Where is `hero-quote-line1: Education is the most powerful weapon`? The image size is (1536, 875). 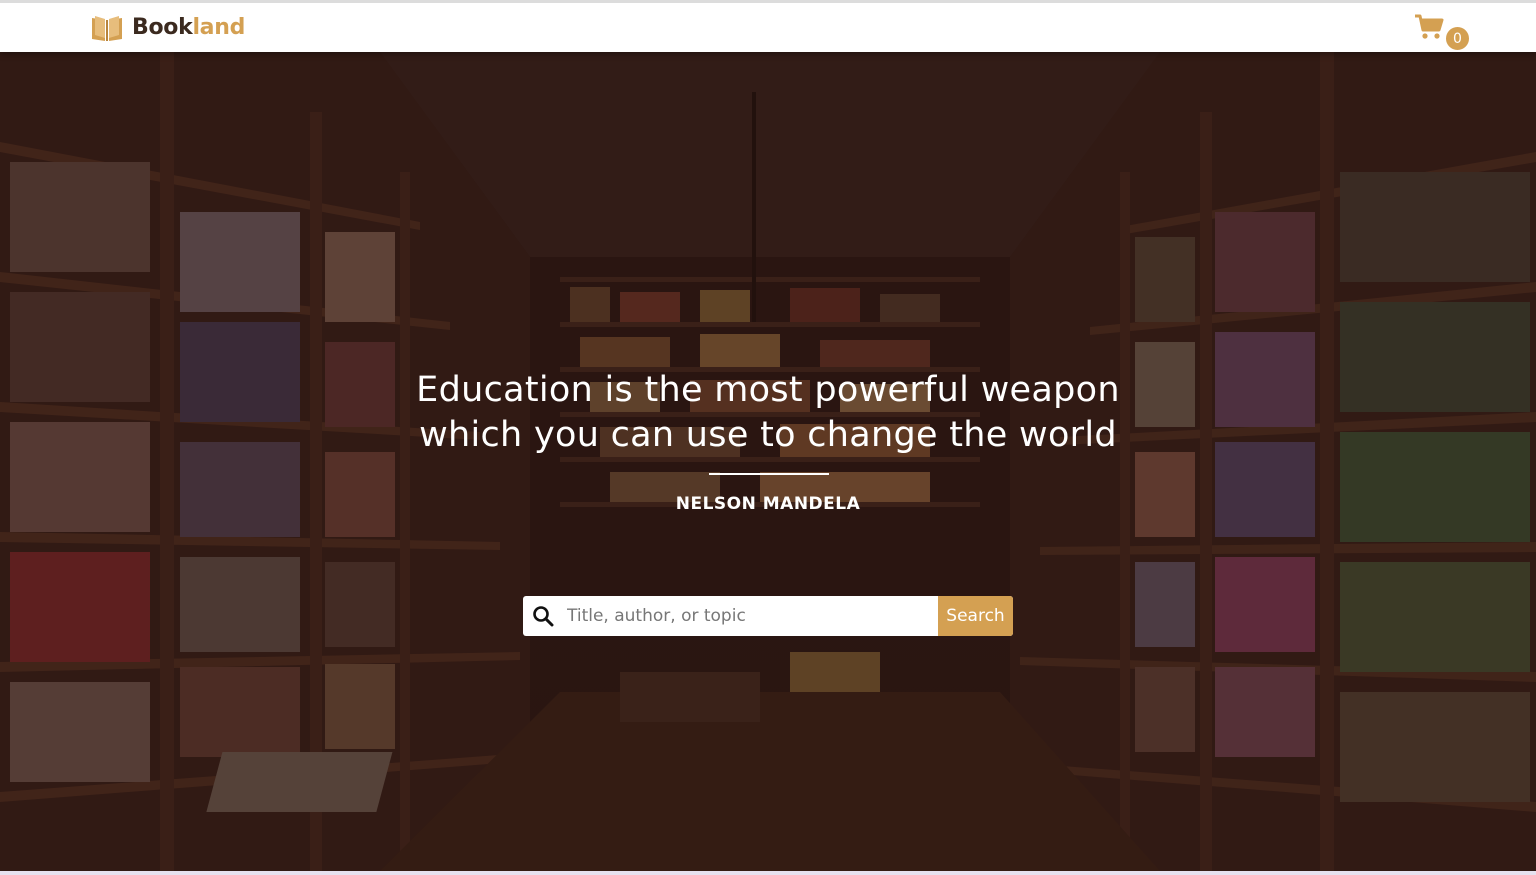
hero-quote-line1: Education is the most powerful weapon is located at coordinates (768, 390).